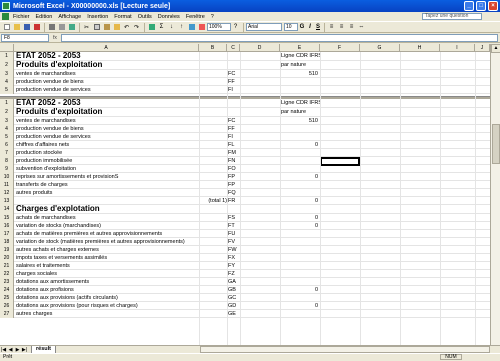  What do you see at coordinates (234, 266) in the screenshot?
I see `cell-code: FY` at bounding box center [234, 266].